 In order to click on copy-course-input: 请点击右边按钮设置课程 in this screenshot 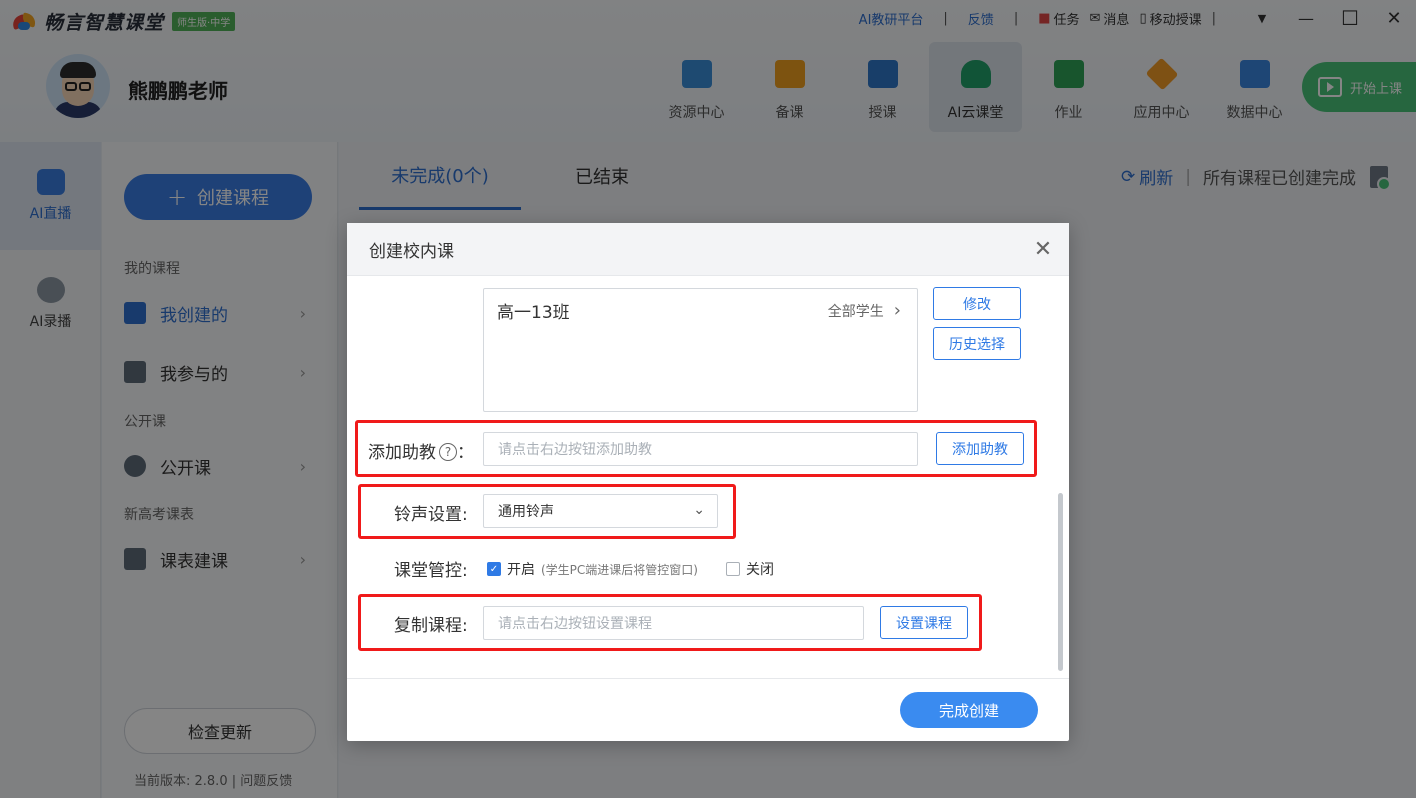, I will do `click(673, 623)`.